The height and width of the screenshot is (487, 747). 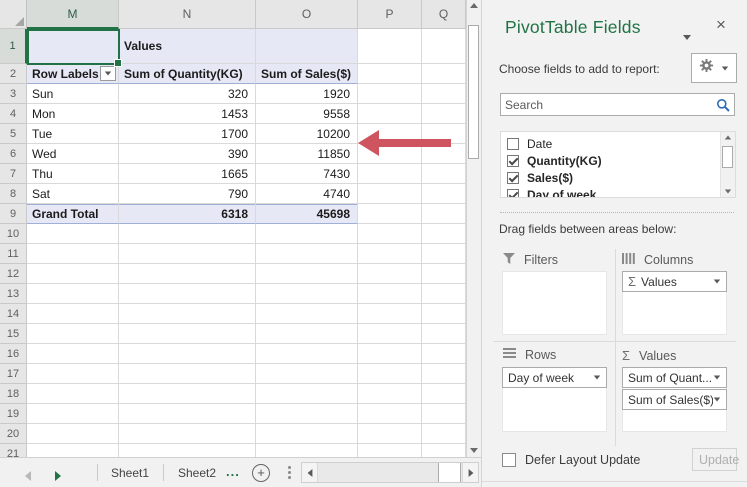 What do you see at coordinates (390, 374) in the screenshot?
I see `cell-P17` at bounding box center [390, 374].